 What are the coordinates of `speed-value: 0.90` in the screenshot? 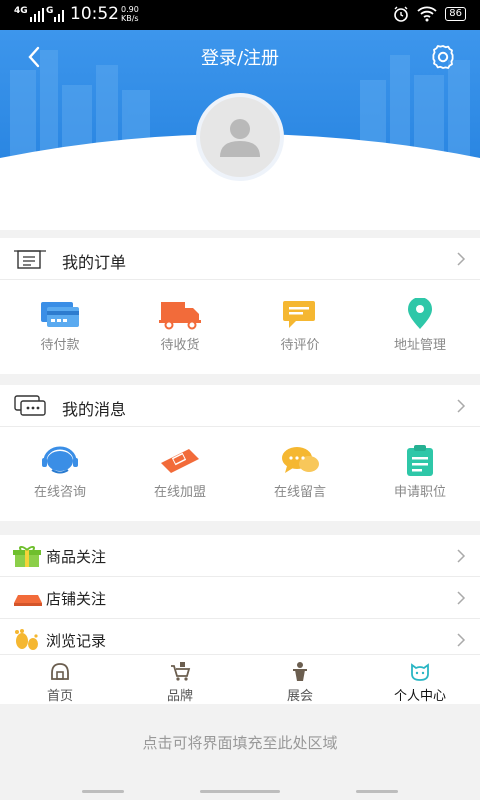 It's located at (130, 9).